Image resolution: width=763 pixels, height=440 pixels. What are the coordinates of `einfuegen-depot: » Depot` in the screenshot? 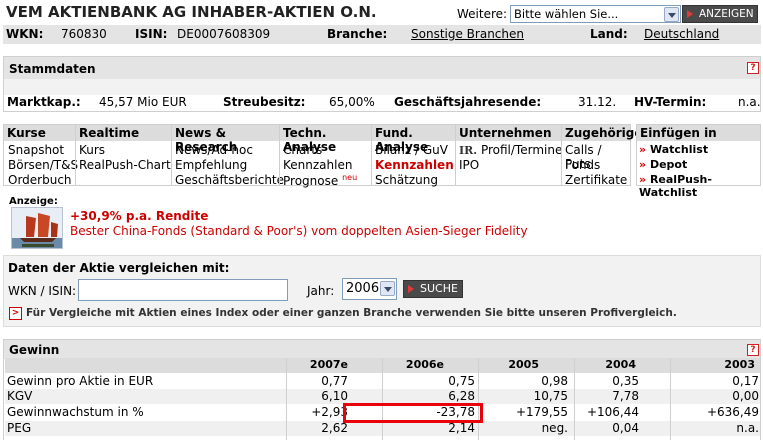 It's located at (663, 164).